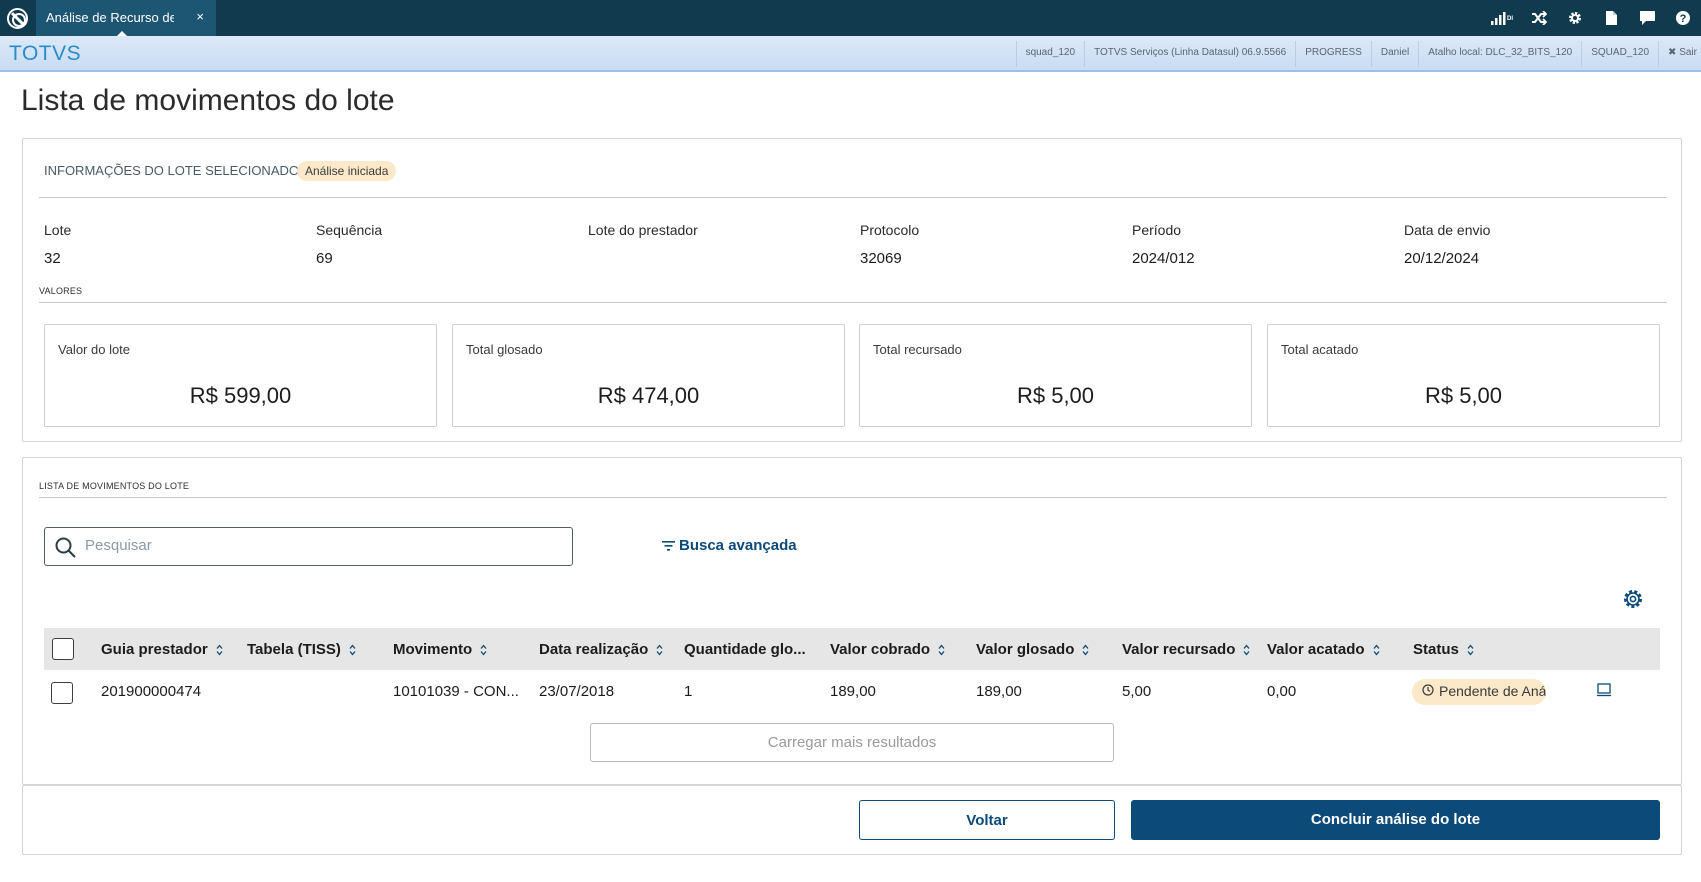 The image size is (1701, 882). I want to click on field-label-periodo: Período, so click(1157, 230).